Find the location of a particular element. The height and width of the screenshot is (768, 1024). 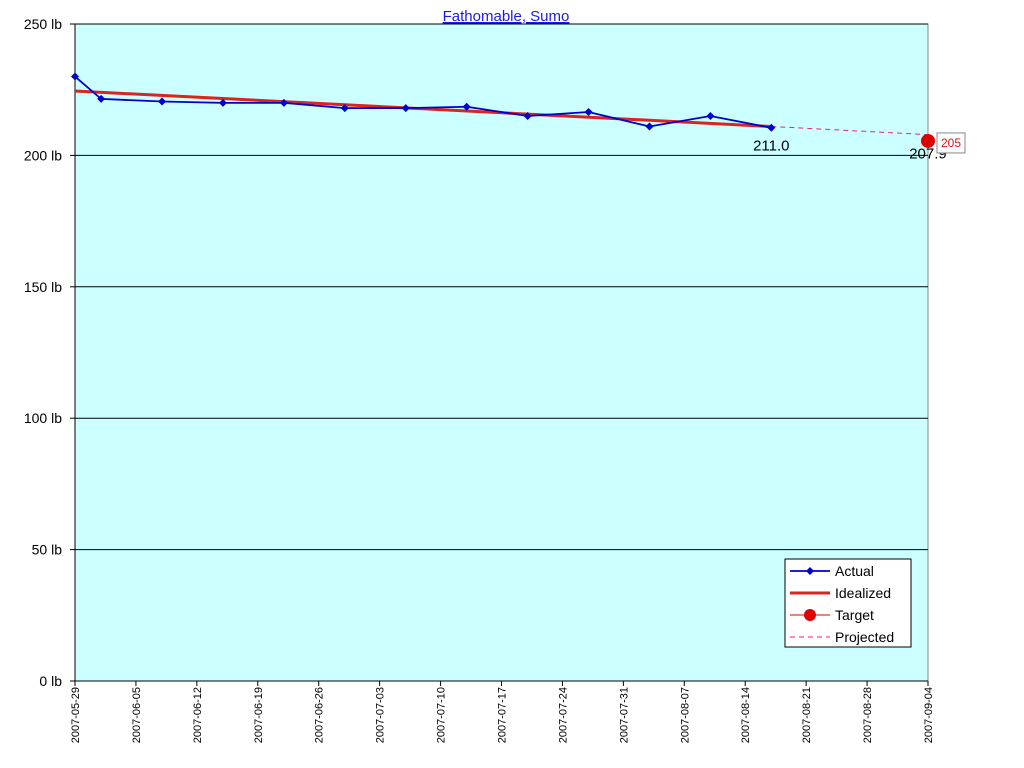

x-tick-label: 2007-07-03 is located at coordinates (381, 715).